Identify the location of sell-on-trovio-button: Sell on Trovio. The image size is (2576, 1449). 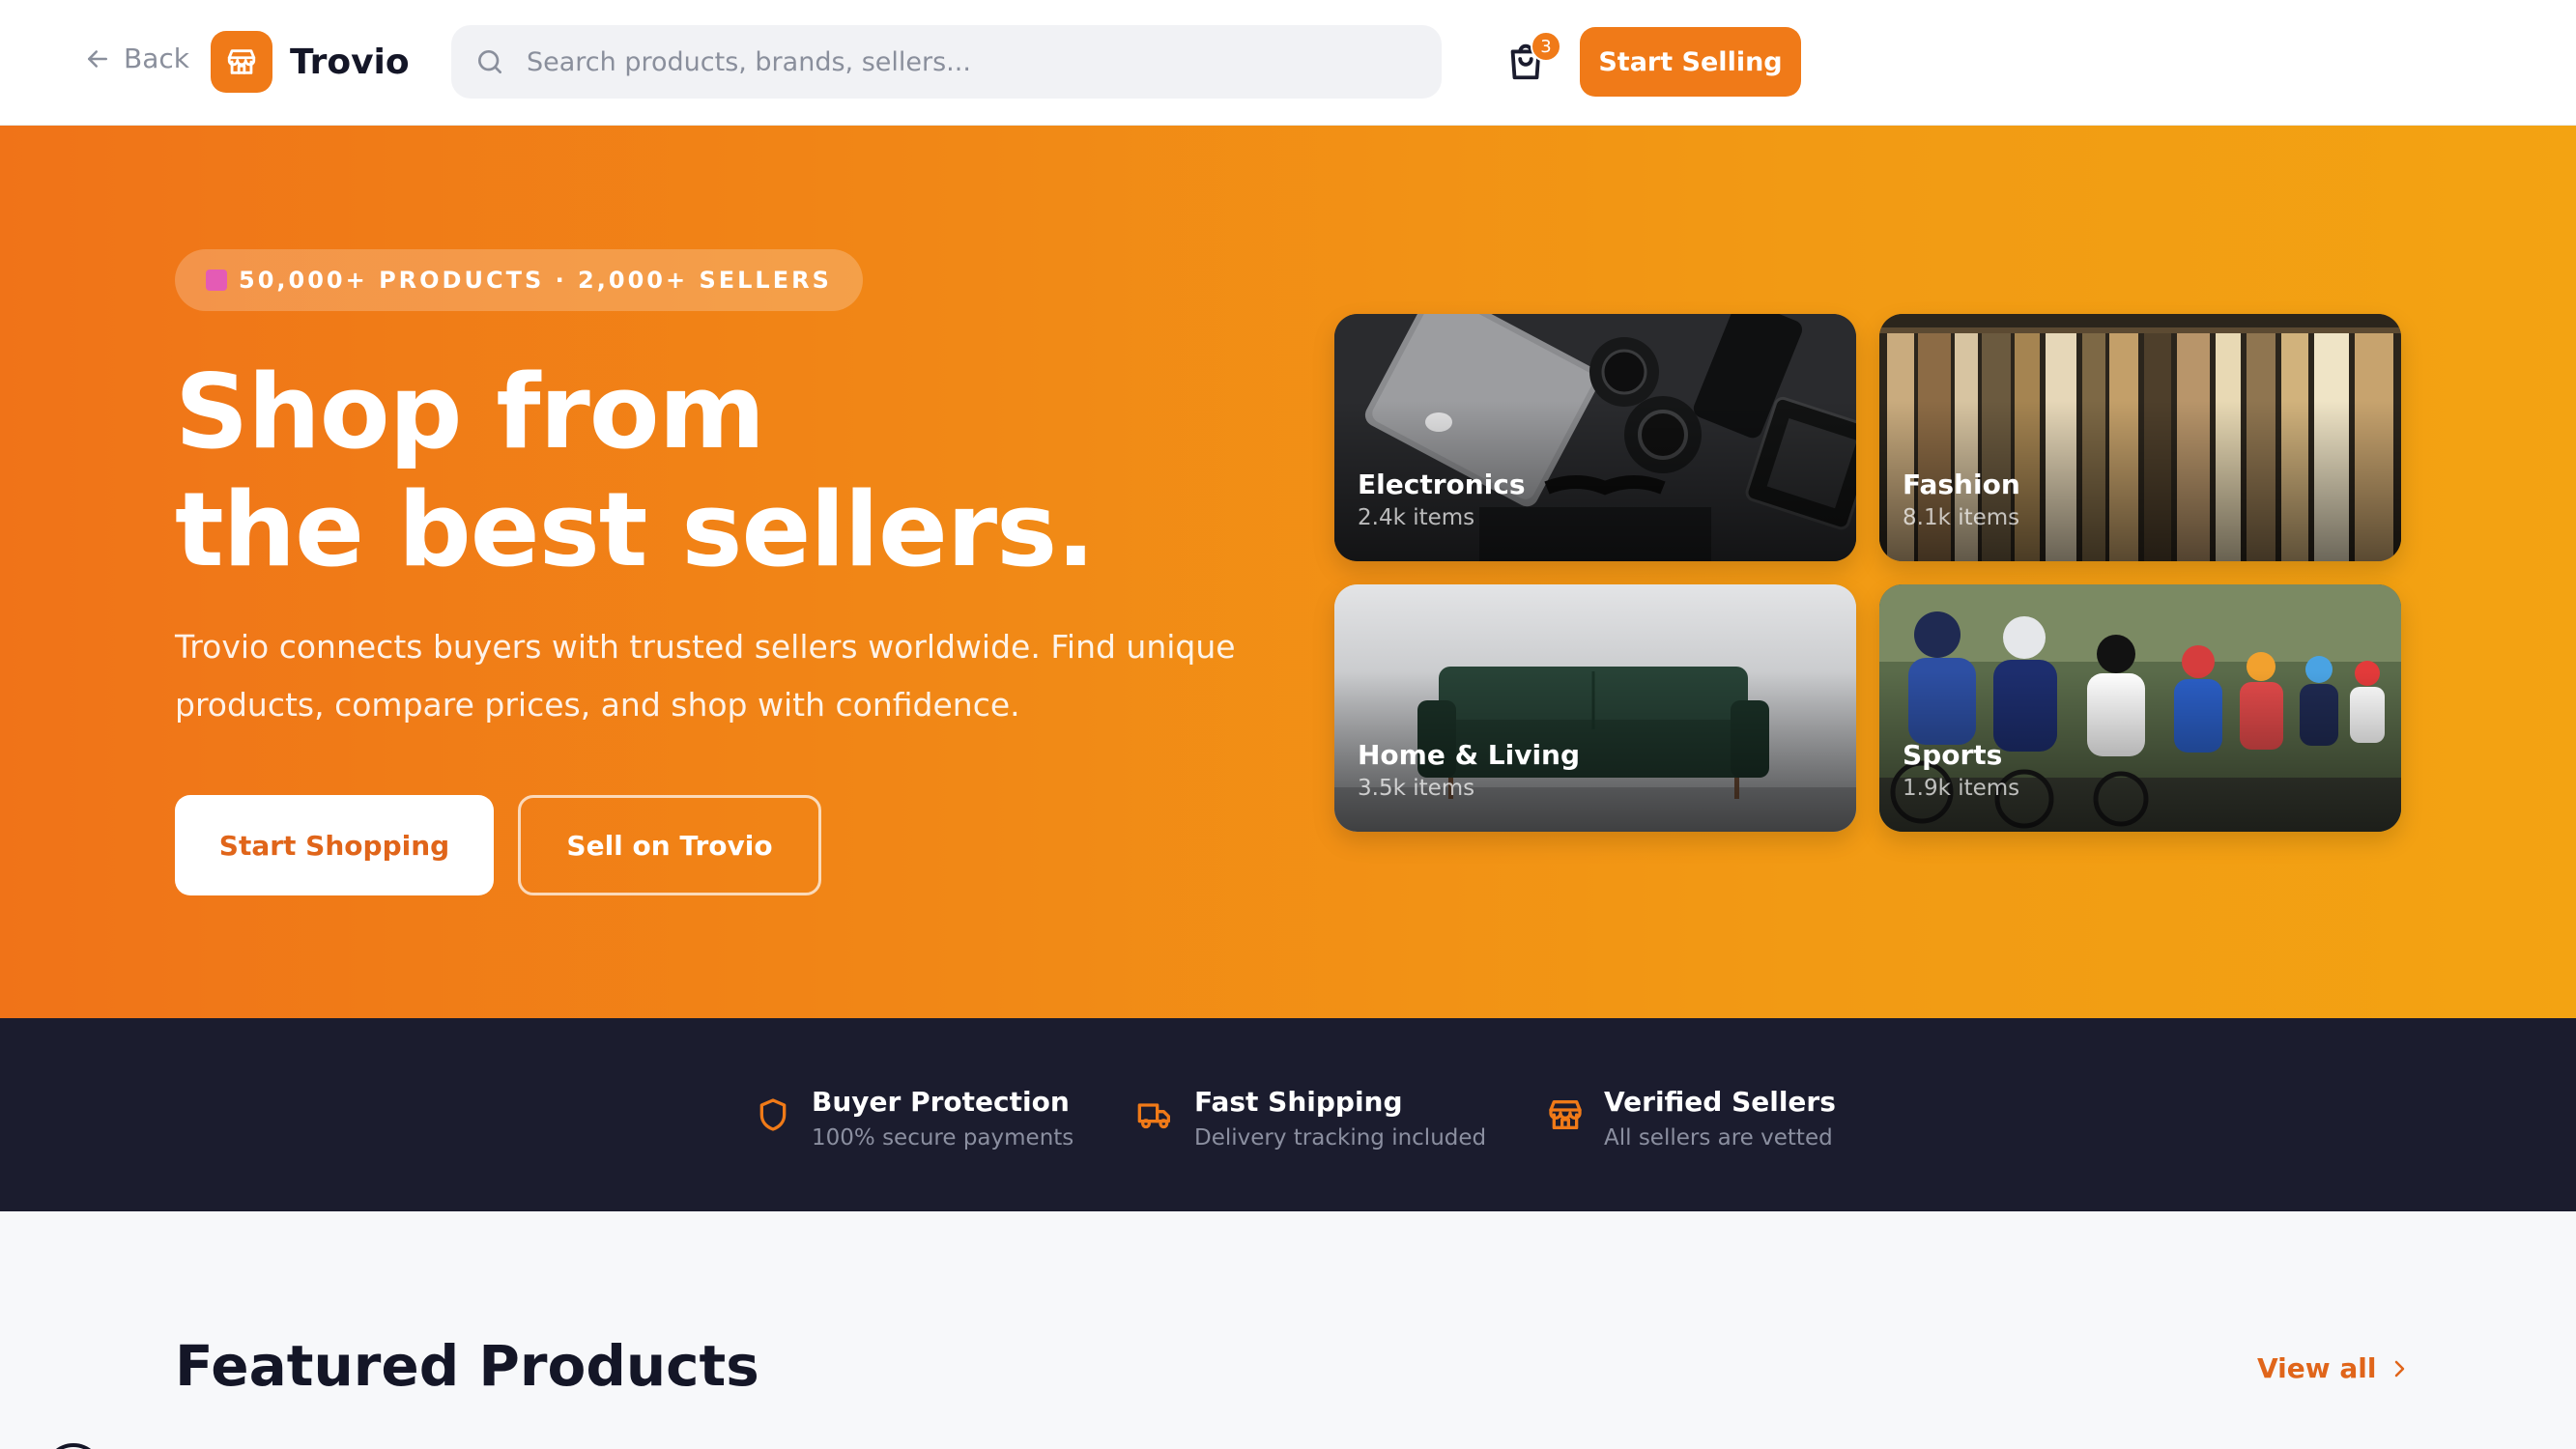
(670, 845).